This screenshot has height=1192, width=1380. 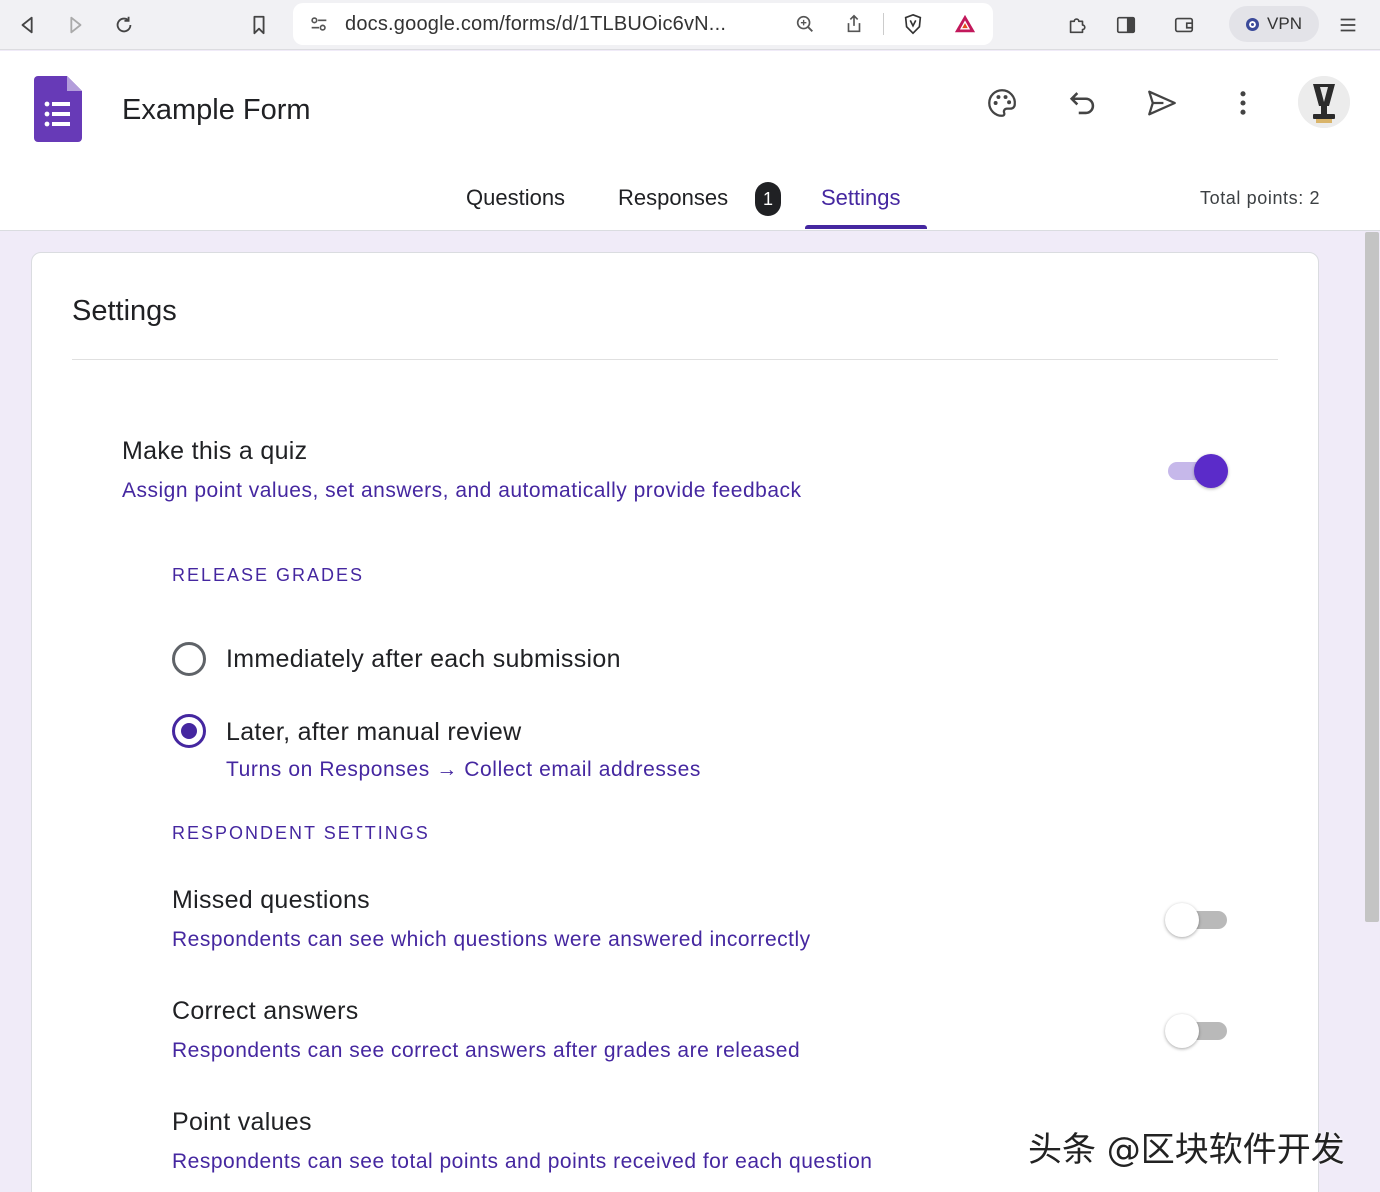 What do you see at coordinates (861, 207) in the screenshot?
I see `tab-settings: Settings` at bounding box center [861, 207].